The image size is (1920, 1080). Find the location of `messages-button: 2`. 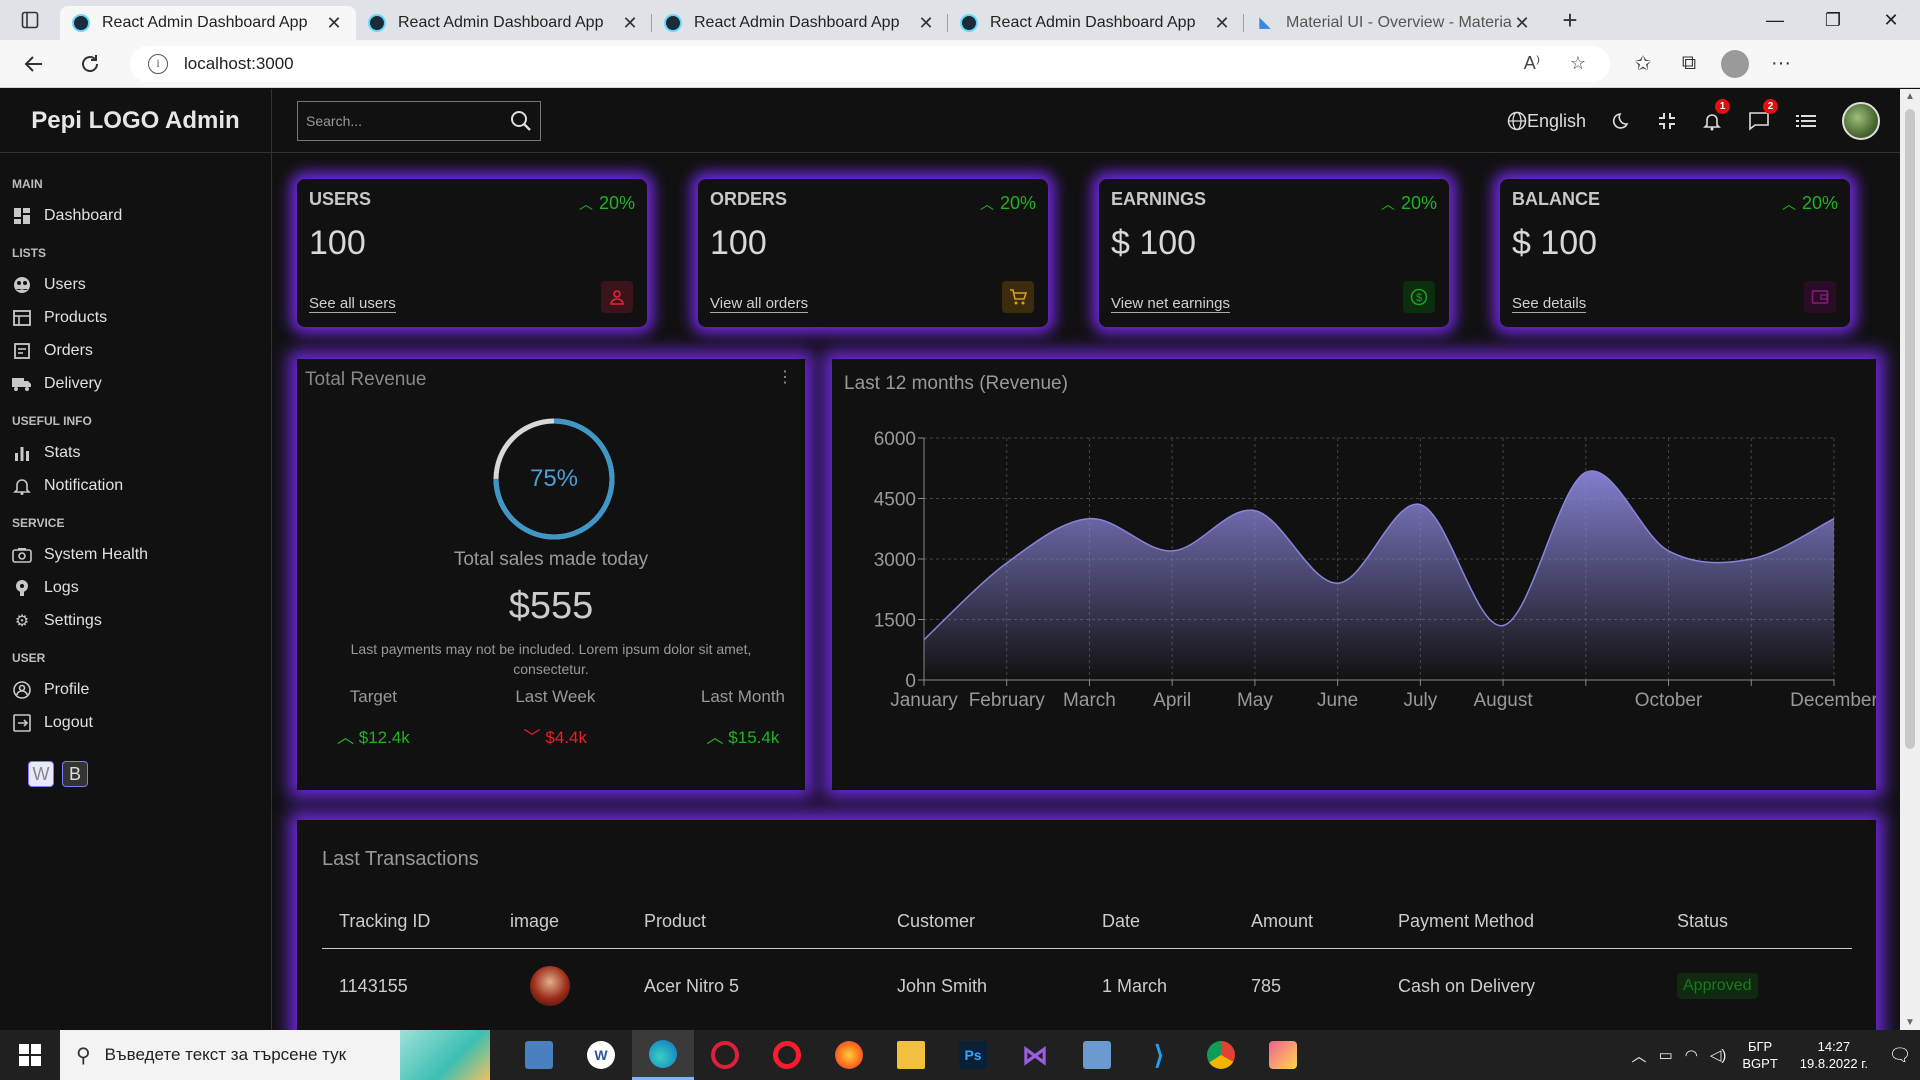

messages-button: 2 is located at coordinates (1763, 115).